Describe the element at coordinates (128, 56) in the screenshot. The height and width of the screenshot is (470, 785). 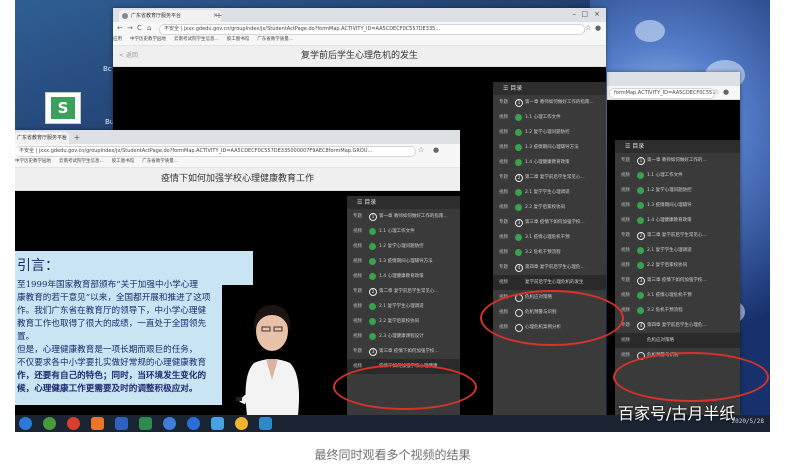
I see `back-button: < 返回` at that location.